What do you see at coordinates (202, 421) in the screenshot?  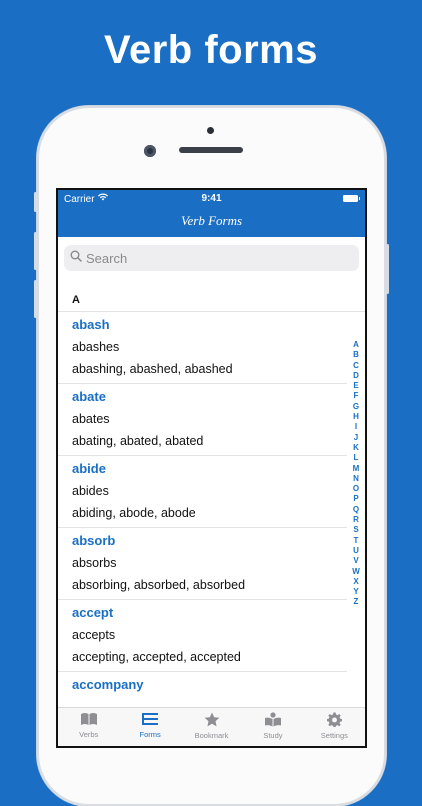 I see `list-item: abate abates abating, abated, abated` at bounding box center [202, 421].